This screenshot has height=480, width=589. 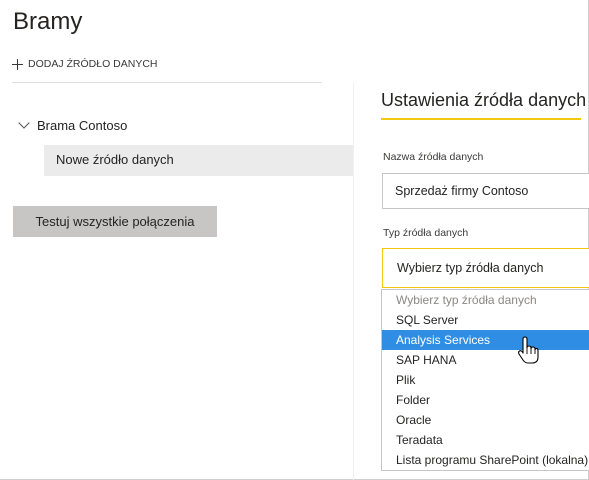 I want to click on test-all-connections-button: Testuj wszystkie połączenia, so click(x=115, y=221).